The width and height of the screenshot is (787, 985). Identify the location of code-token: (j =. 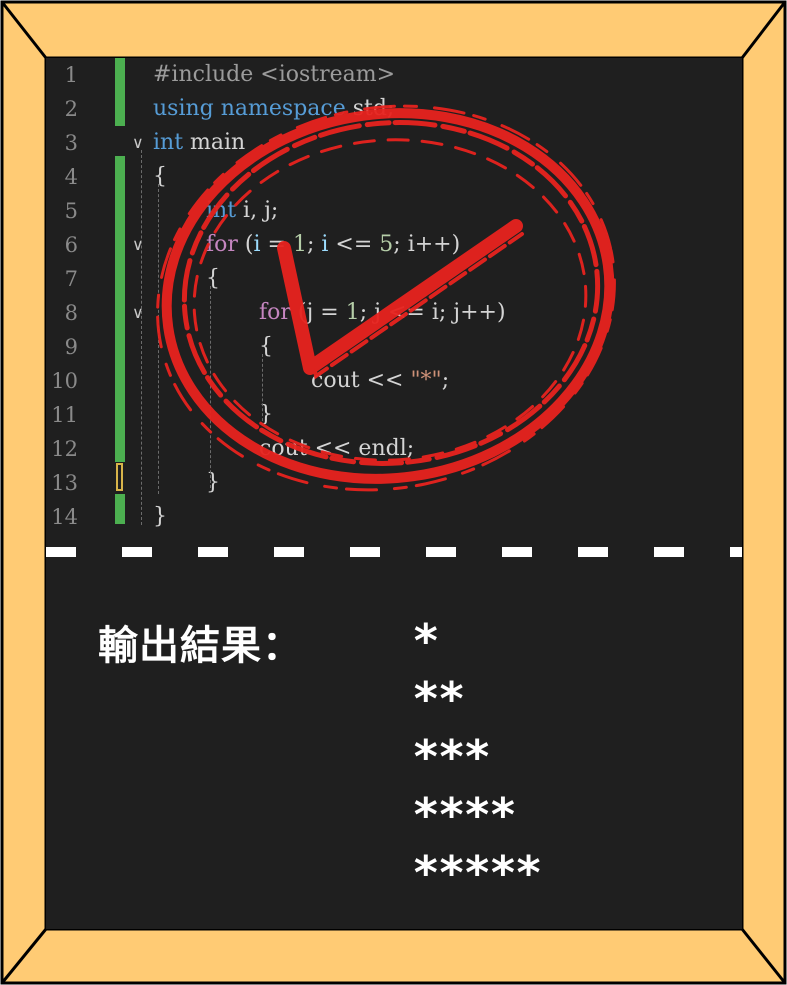
(321, 312).